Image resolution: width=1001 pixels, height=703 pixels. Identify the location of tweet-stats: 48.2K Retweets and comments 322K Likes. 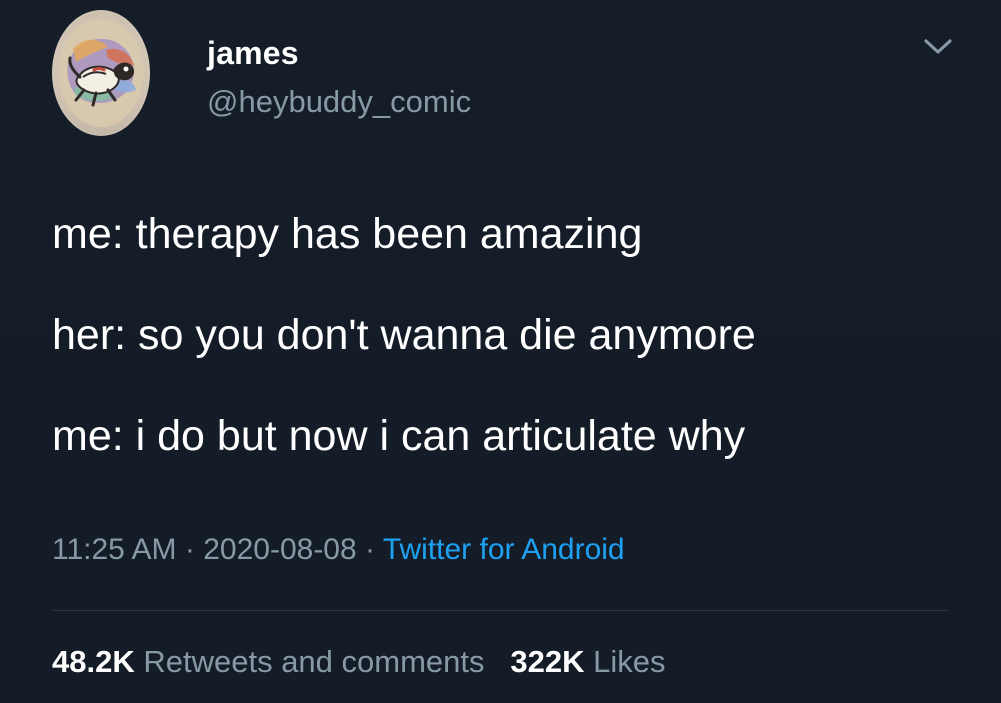
(358, 662).